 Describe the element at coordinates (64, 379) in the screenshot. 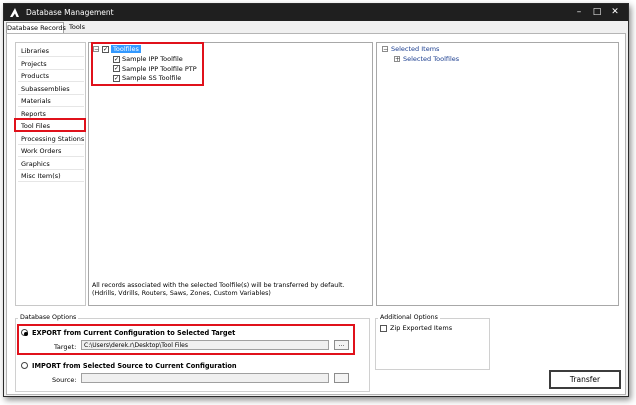

I see `source-label: Source:` at that location.